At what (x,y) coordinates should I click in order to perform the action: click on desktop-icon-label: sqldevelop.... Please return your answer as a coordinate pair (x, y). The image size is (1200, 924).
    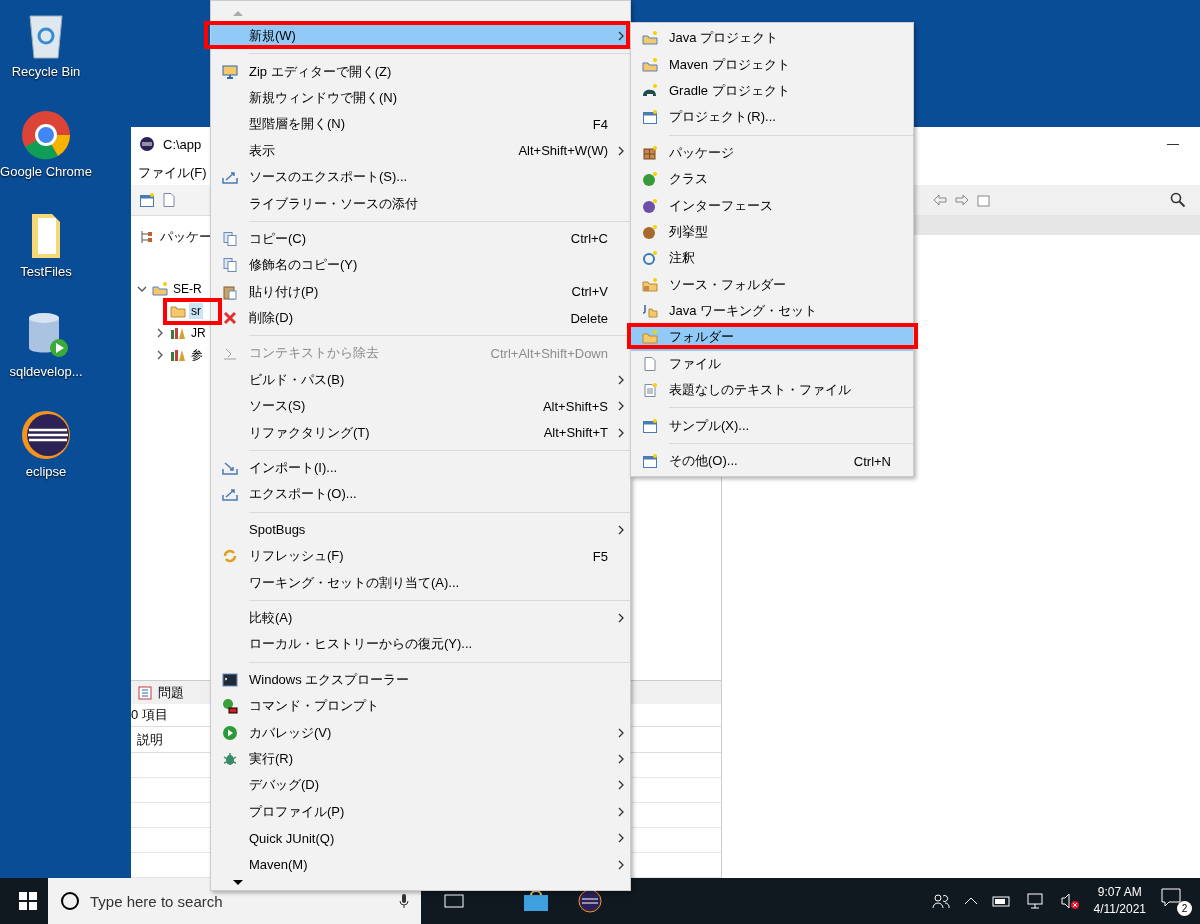
    Looking at the image, I should click on (46, 371).